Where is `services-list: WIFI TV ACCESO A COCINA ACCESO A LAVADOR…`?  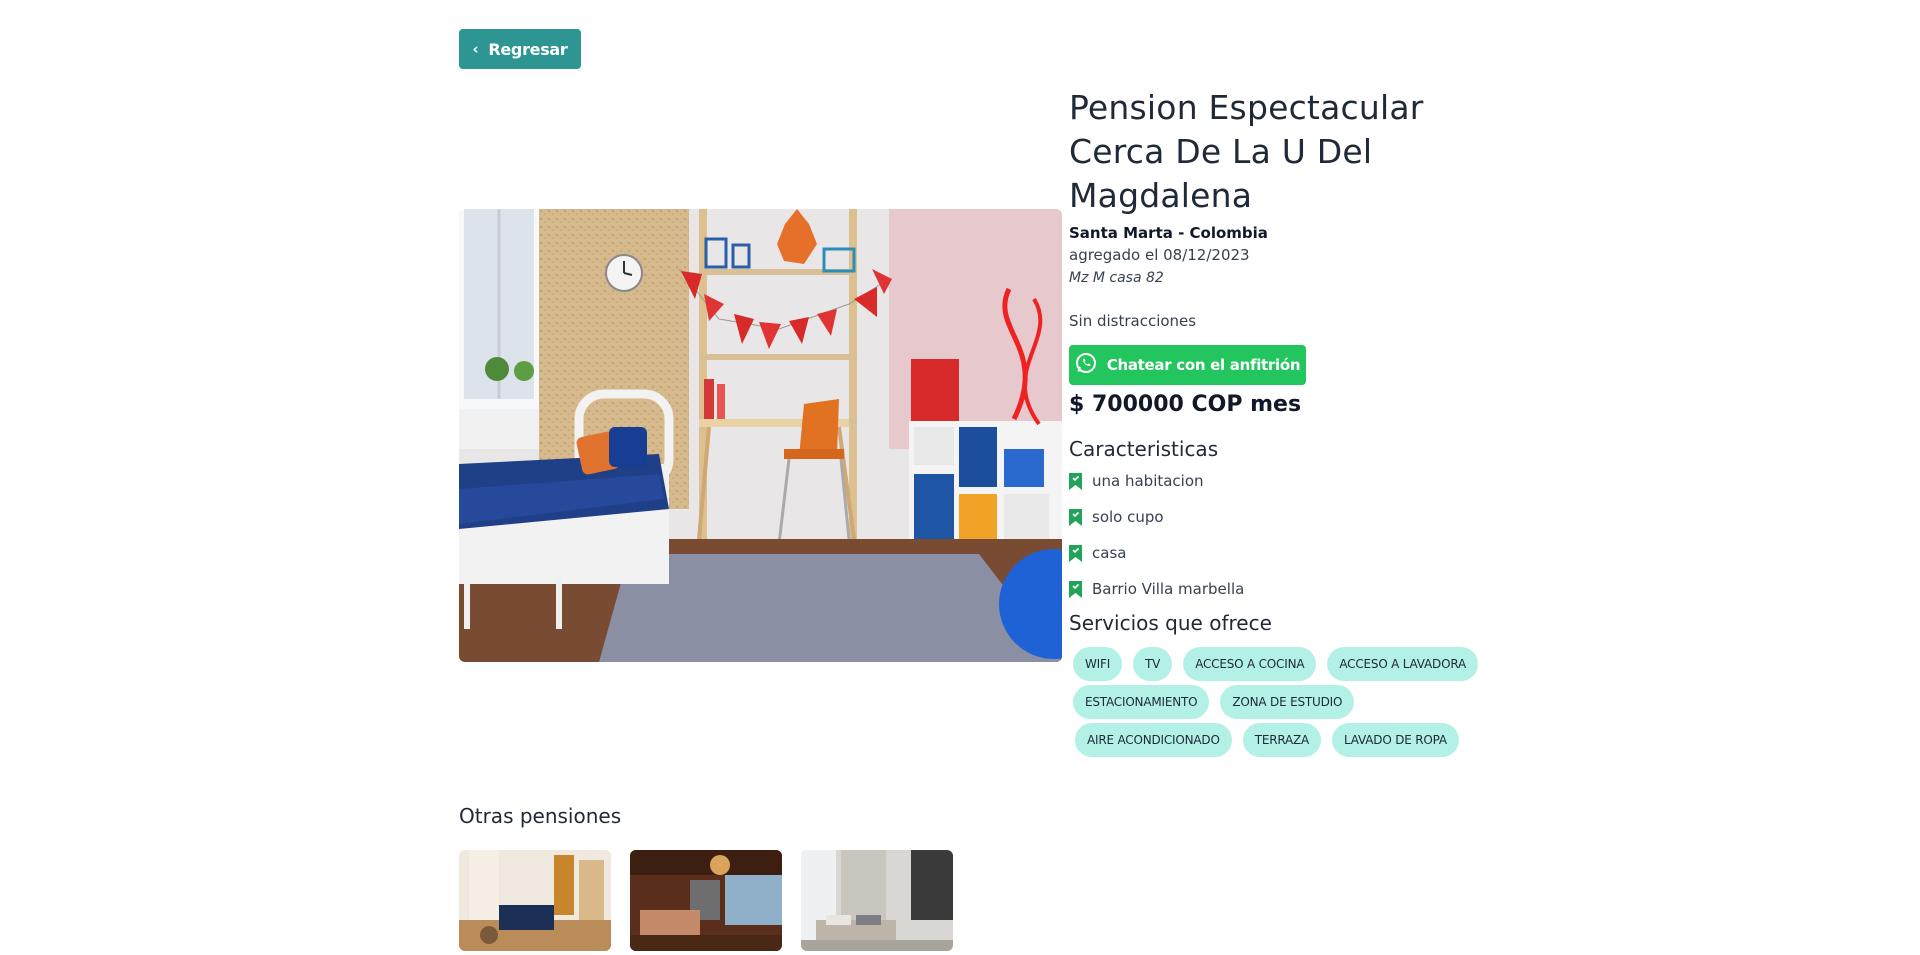 services-list: WIFI TV ACCESO A COCINA ACCESO A LAVADOR… is located at coordinates (1279, 702).